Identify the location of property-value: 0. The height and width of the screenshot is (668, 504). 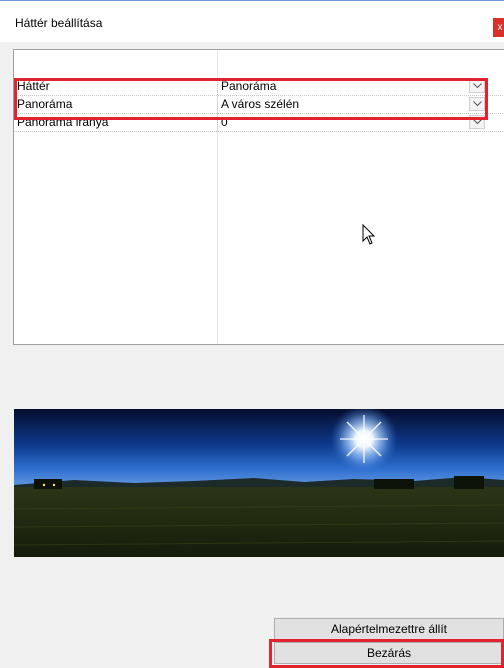
(224, 122).